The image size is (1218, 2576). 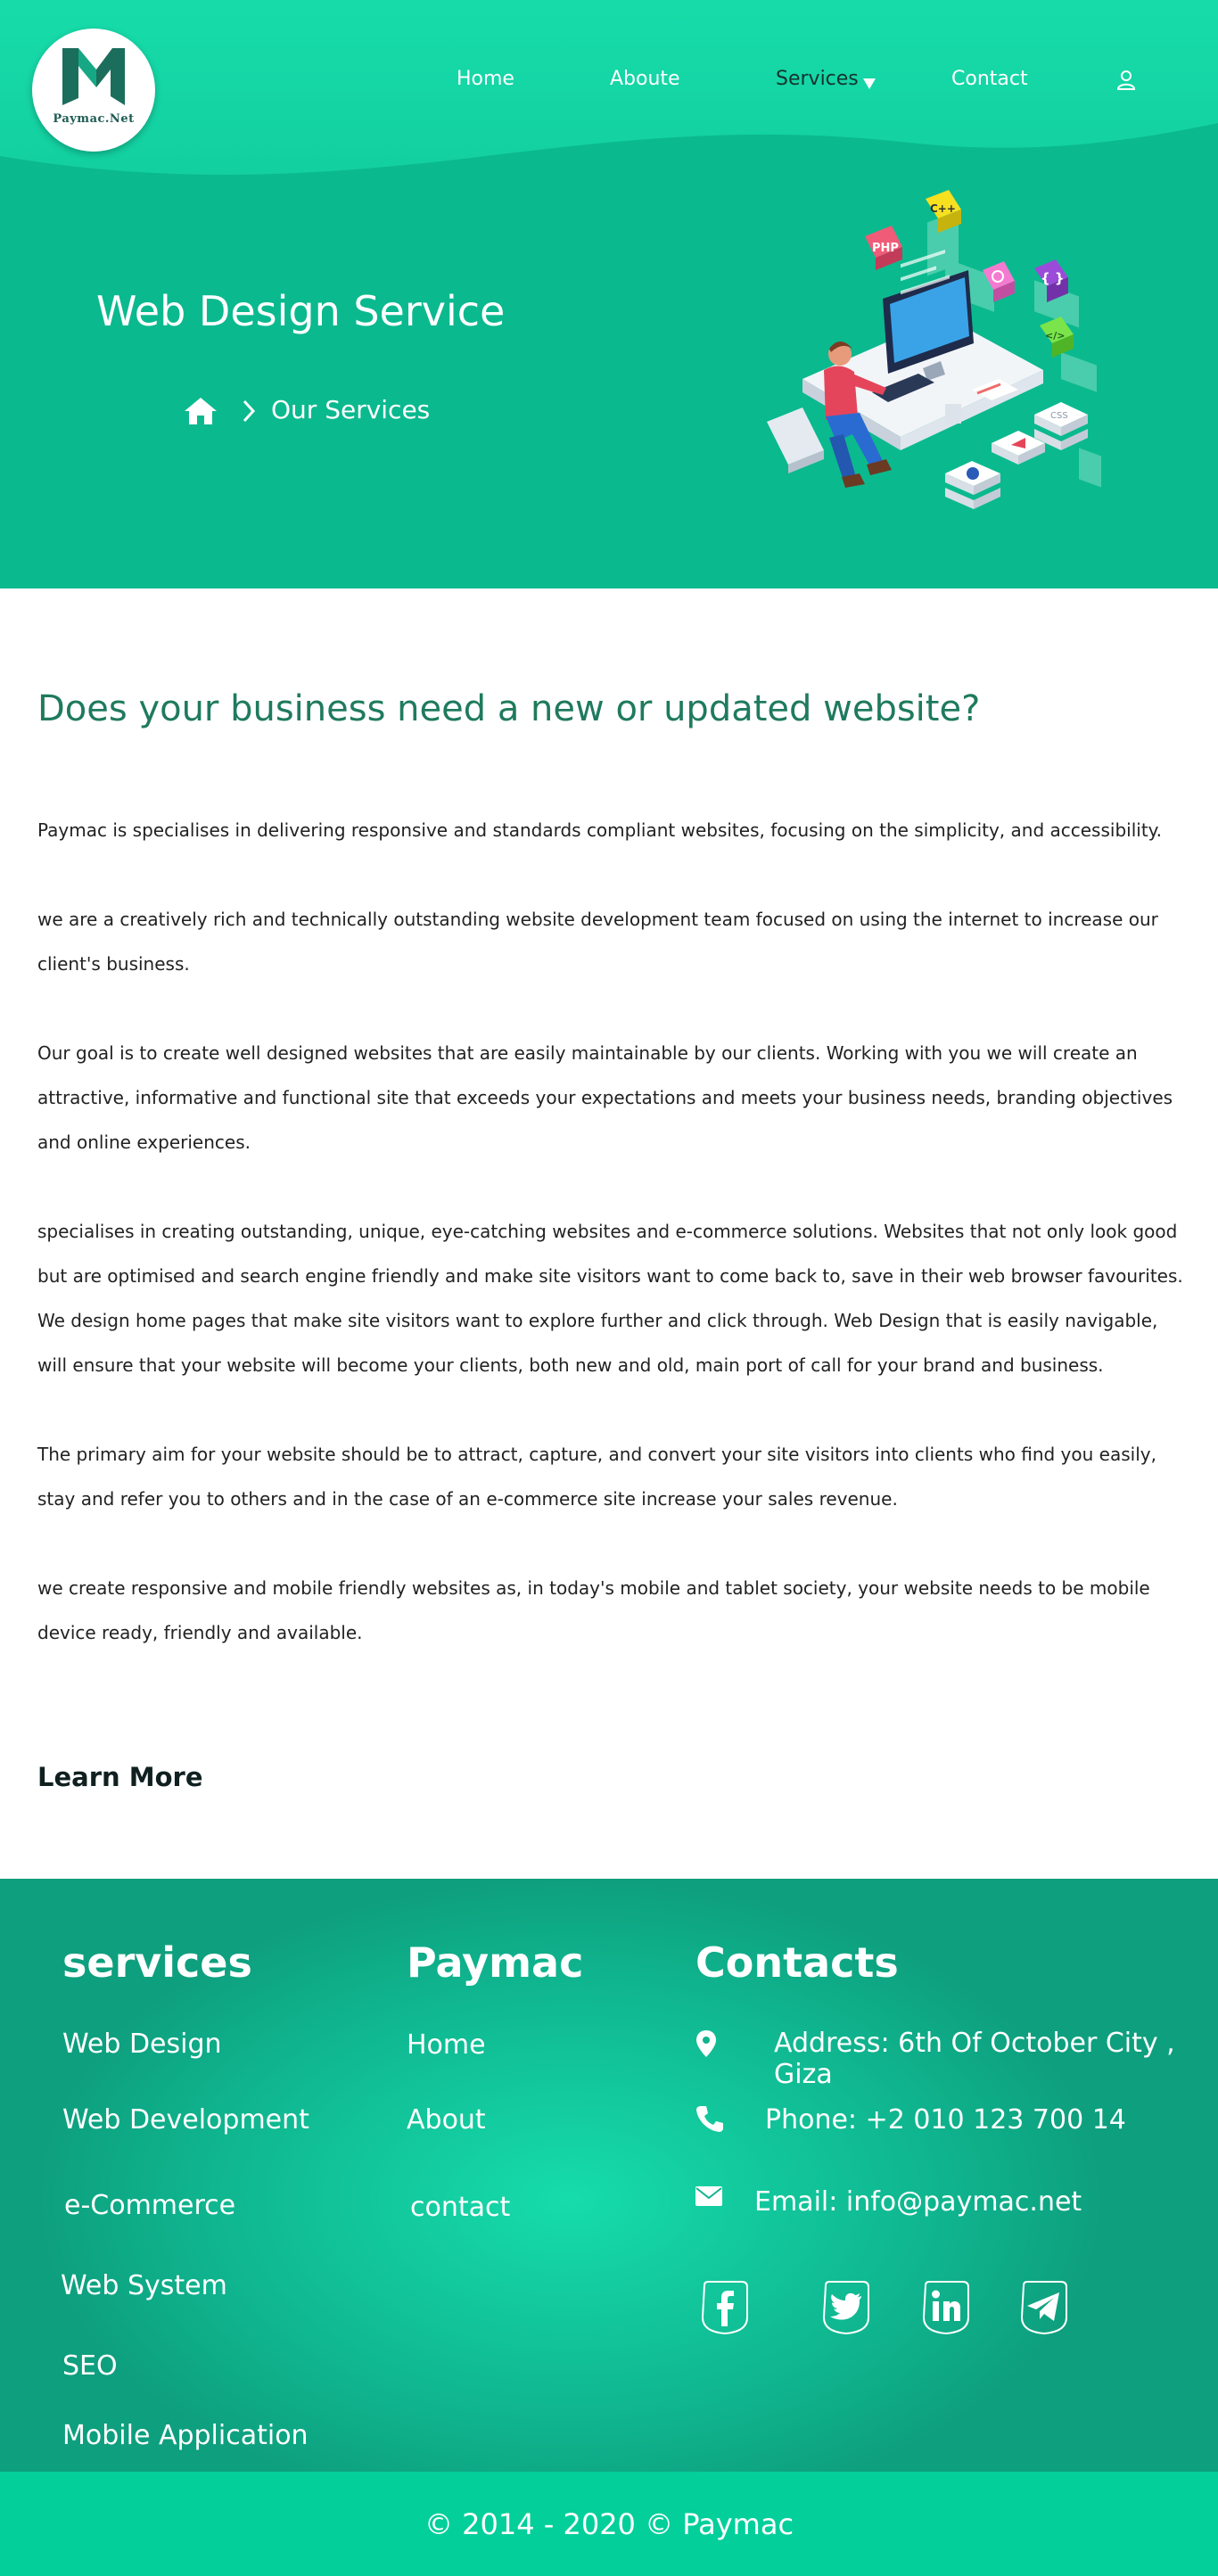 I want to click on footer-link-seo: SEO, so click(x=90, y=2366).